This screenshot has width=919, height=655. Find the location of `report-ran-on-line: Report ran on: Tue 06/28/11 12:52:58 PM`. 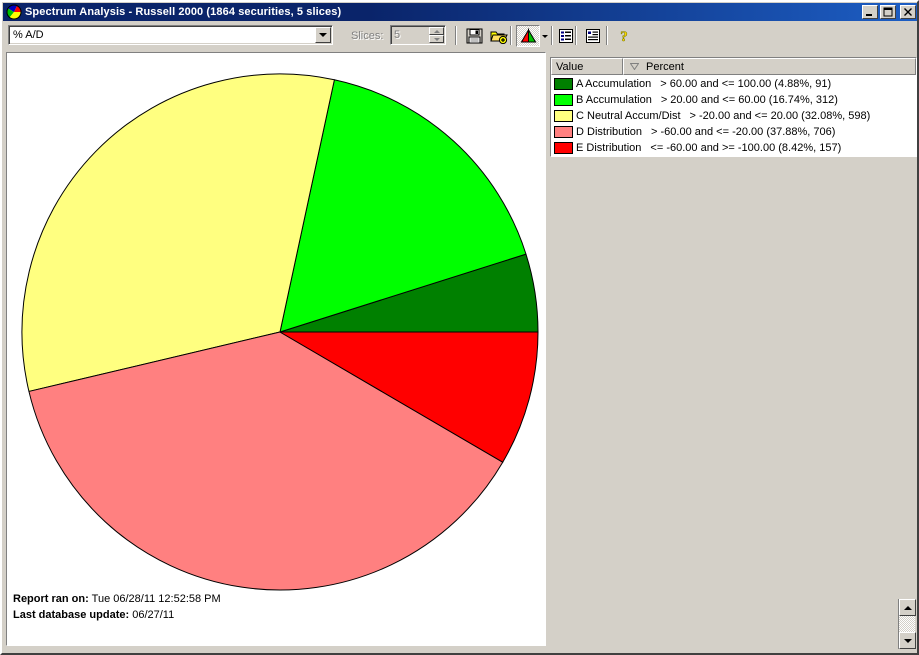

report-ran-on-line: Report ran on: Tue 06/28/11 12:52:58 PM is located at coordinates (117, 599).